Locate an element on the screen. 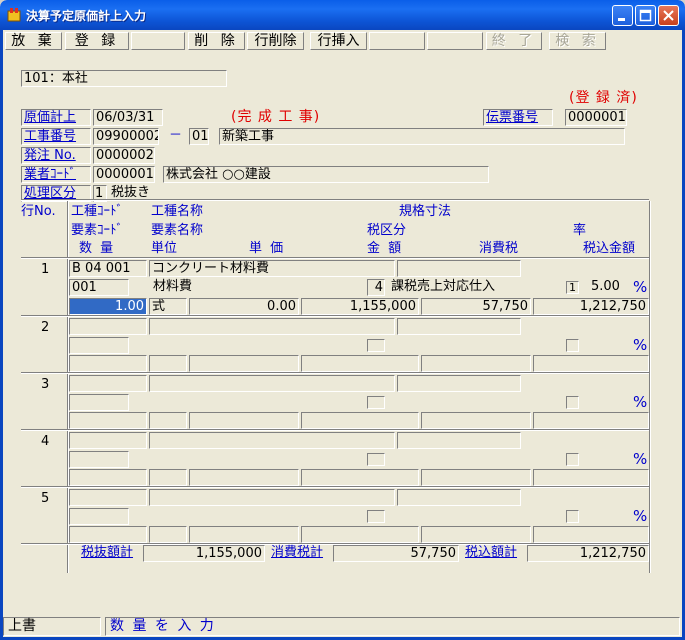 The width and height of the screenshot is (685, 640). project-sub-field: 01 is located at coordinates (199, 136).